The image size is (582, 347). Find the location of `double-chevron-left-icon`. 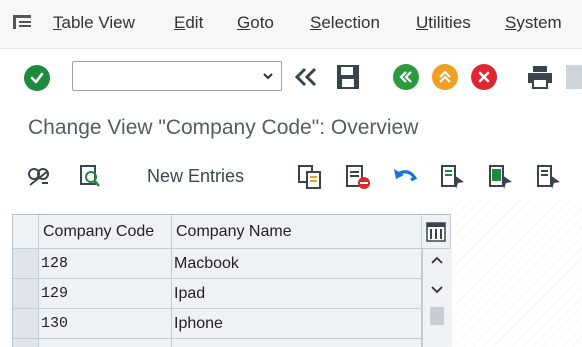

double-chevron-left-icon is located at coordinates (405, 77).